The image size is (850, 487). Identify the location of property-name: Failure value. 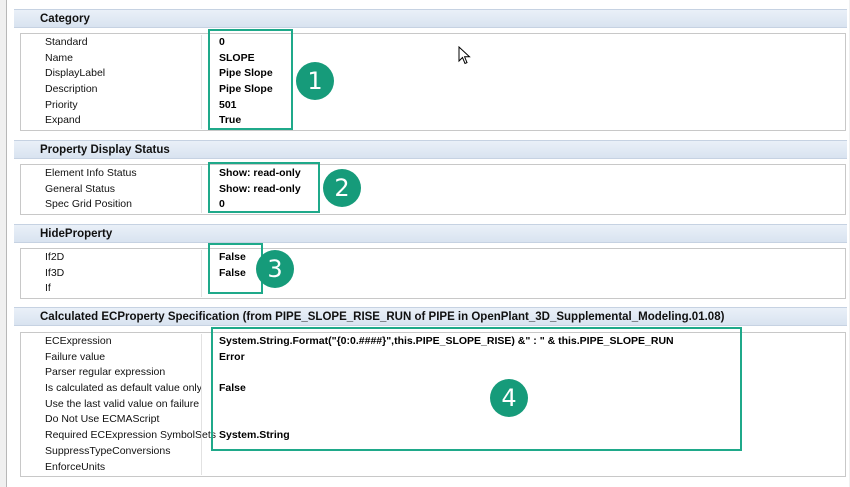
(75, 356).